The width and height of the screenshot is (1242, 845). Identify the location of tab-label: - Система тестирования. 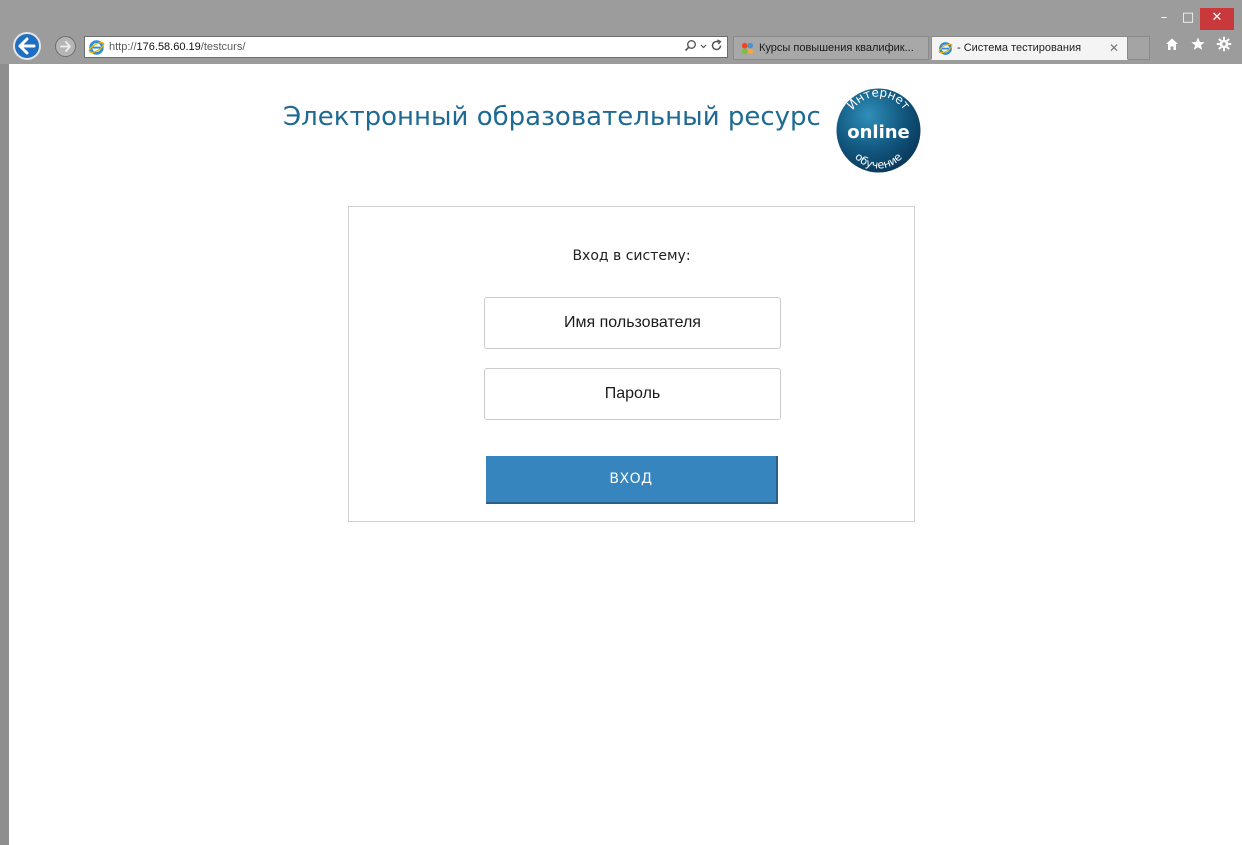
(1019, 48).